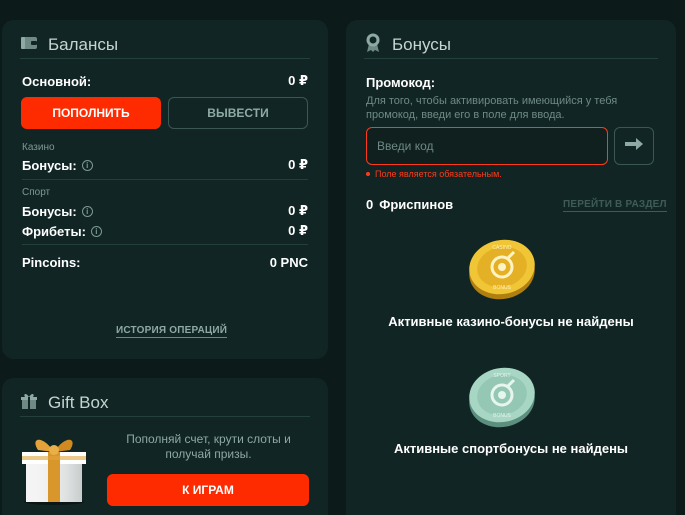 This screenshot has width=685, height=515. I want to click on history-link: ИСТОРИЯ ОПЕРАЦИЙ, so click(172, 331).